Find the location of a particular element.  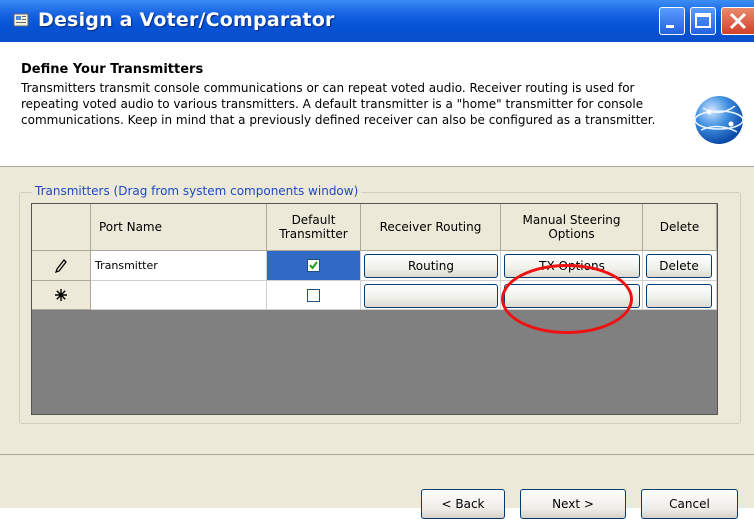

row-indicator is located at coordinates (61, 266).